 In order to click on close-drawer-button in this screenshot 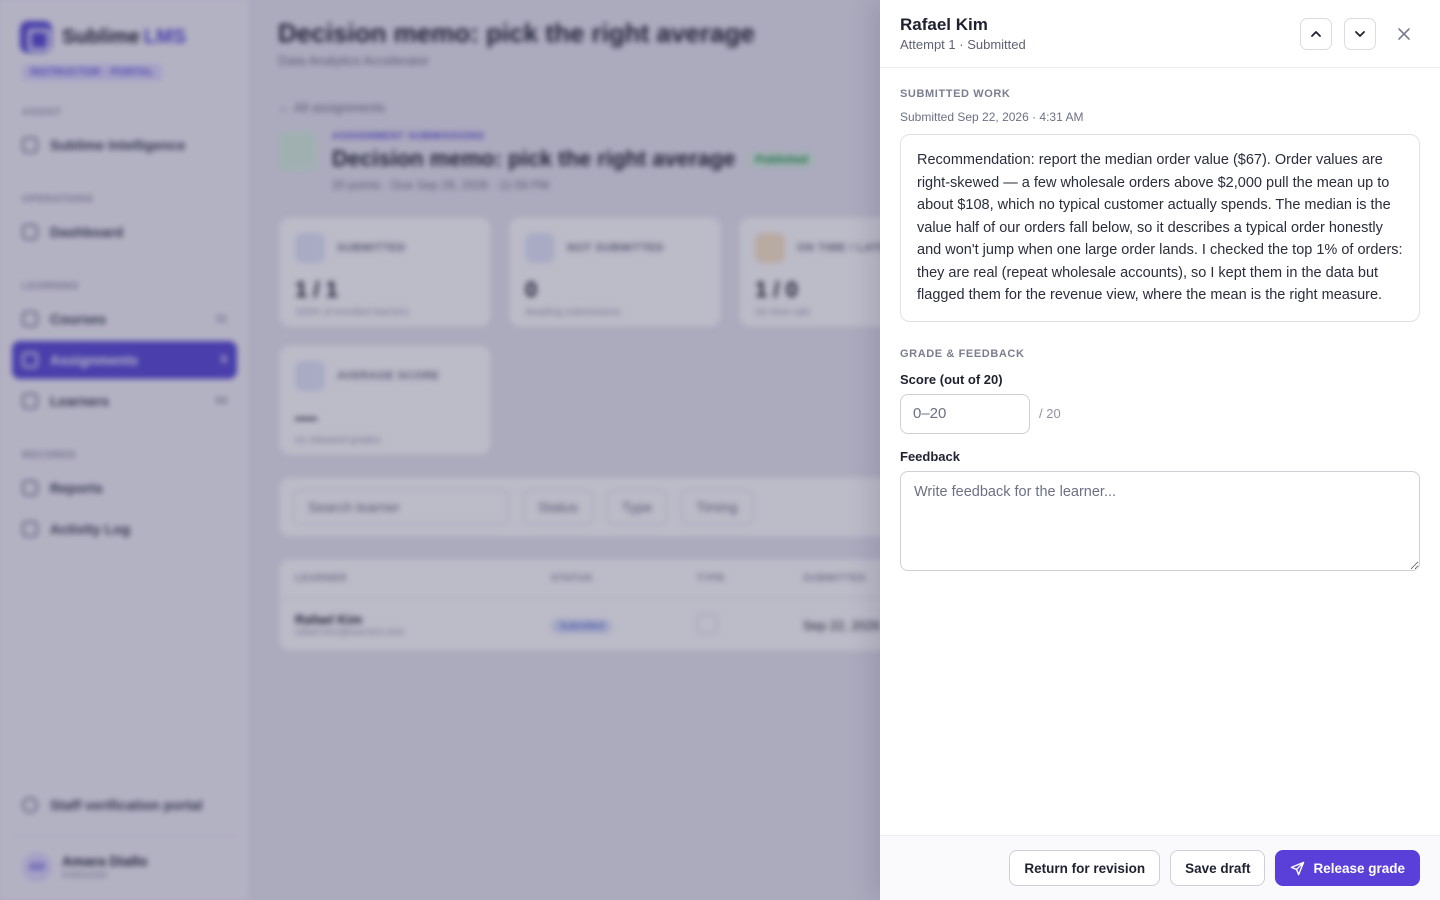, I will do `click(1404, 34)`.